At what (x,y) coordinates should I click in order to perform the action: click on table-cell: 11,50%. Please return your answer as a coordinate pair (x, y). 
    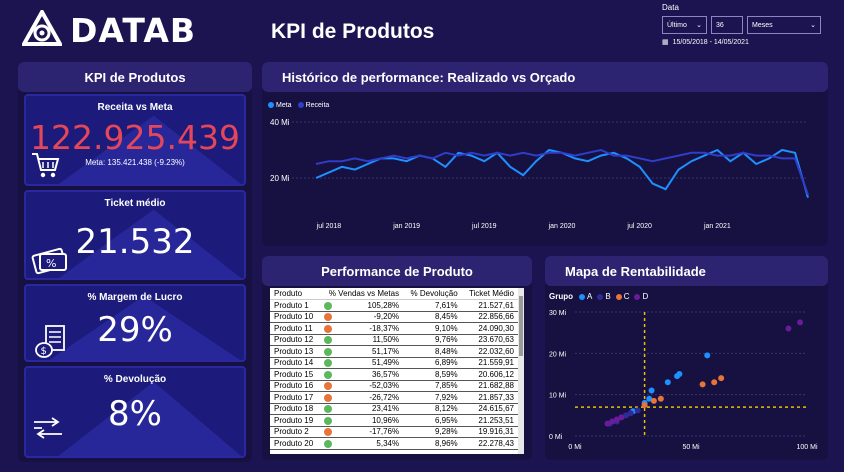
    Looking at the image, I should click on (362, 340).